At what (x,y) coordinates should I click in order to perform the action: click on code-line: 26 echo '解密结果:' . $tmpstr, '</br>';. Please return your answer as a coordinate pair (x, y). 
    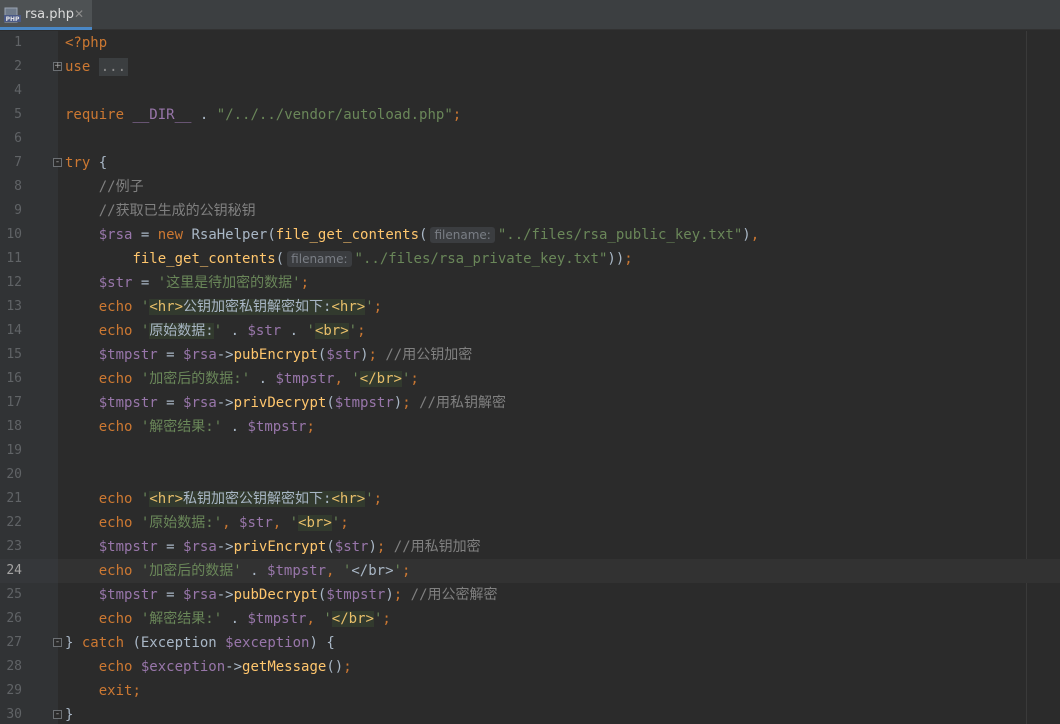
    Looking at the image, I should click on (530, 619).